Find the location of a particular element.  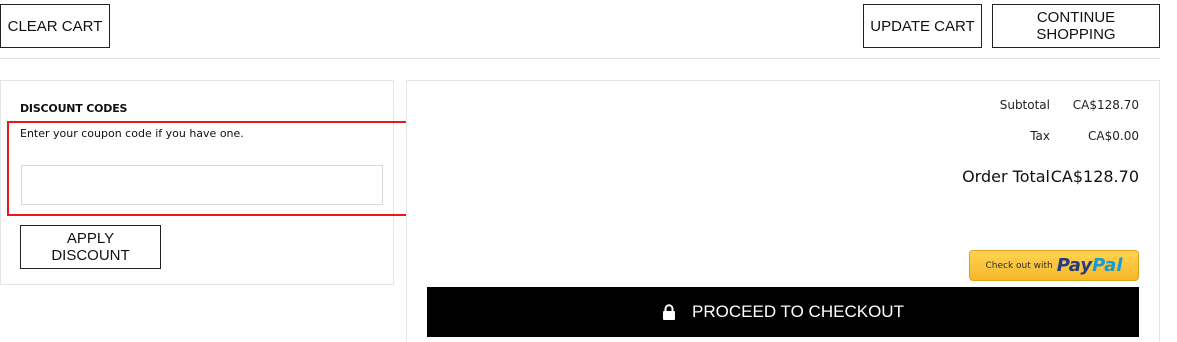

paypal-prefix: Check out with is located at coordinates (1019, 265).